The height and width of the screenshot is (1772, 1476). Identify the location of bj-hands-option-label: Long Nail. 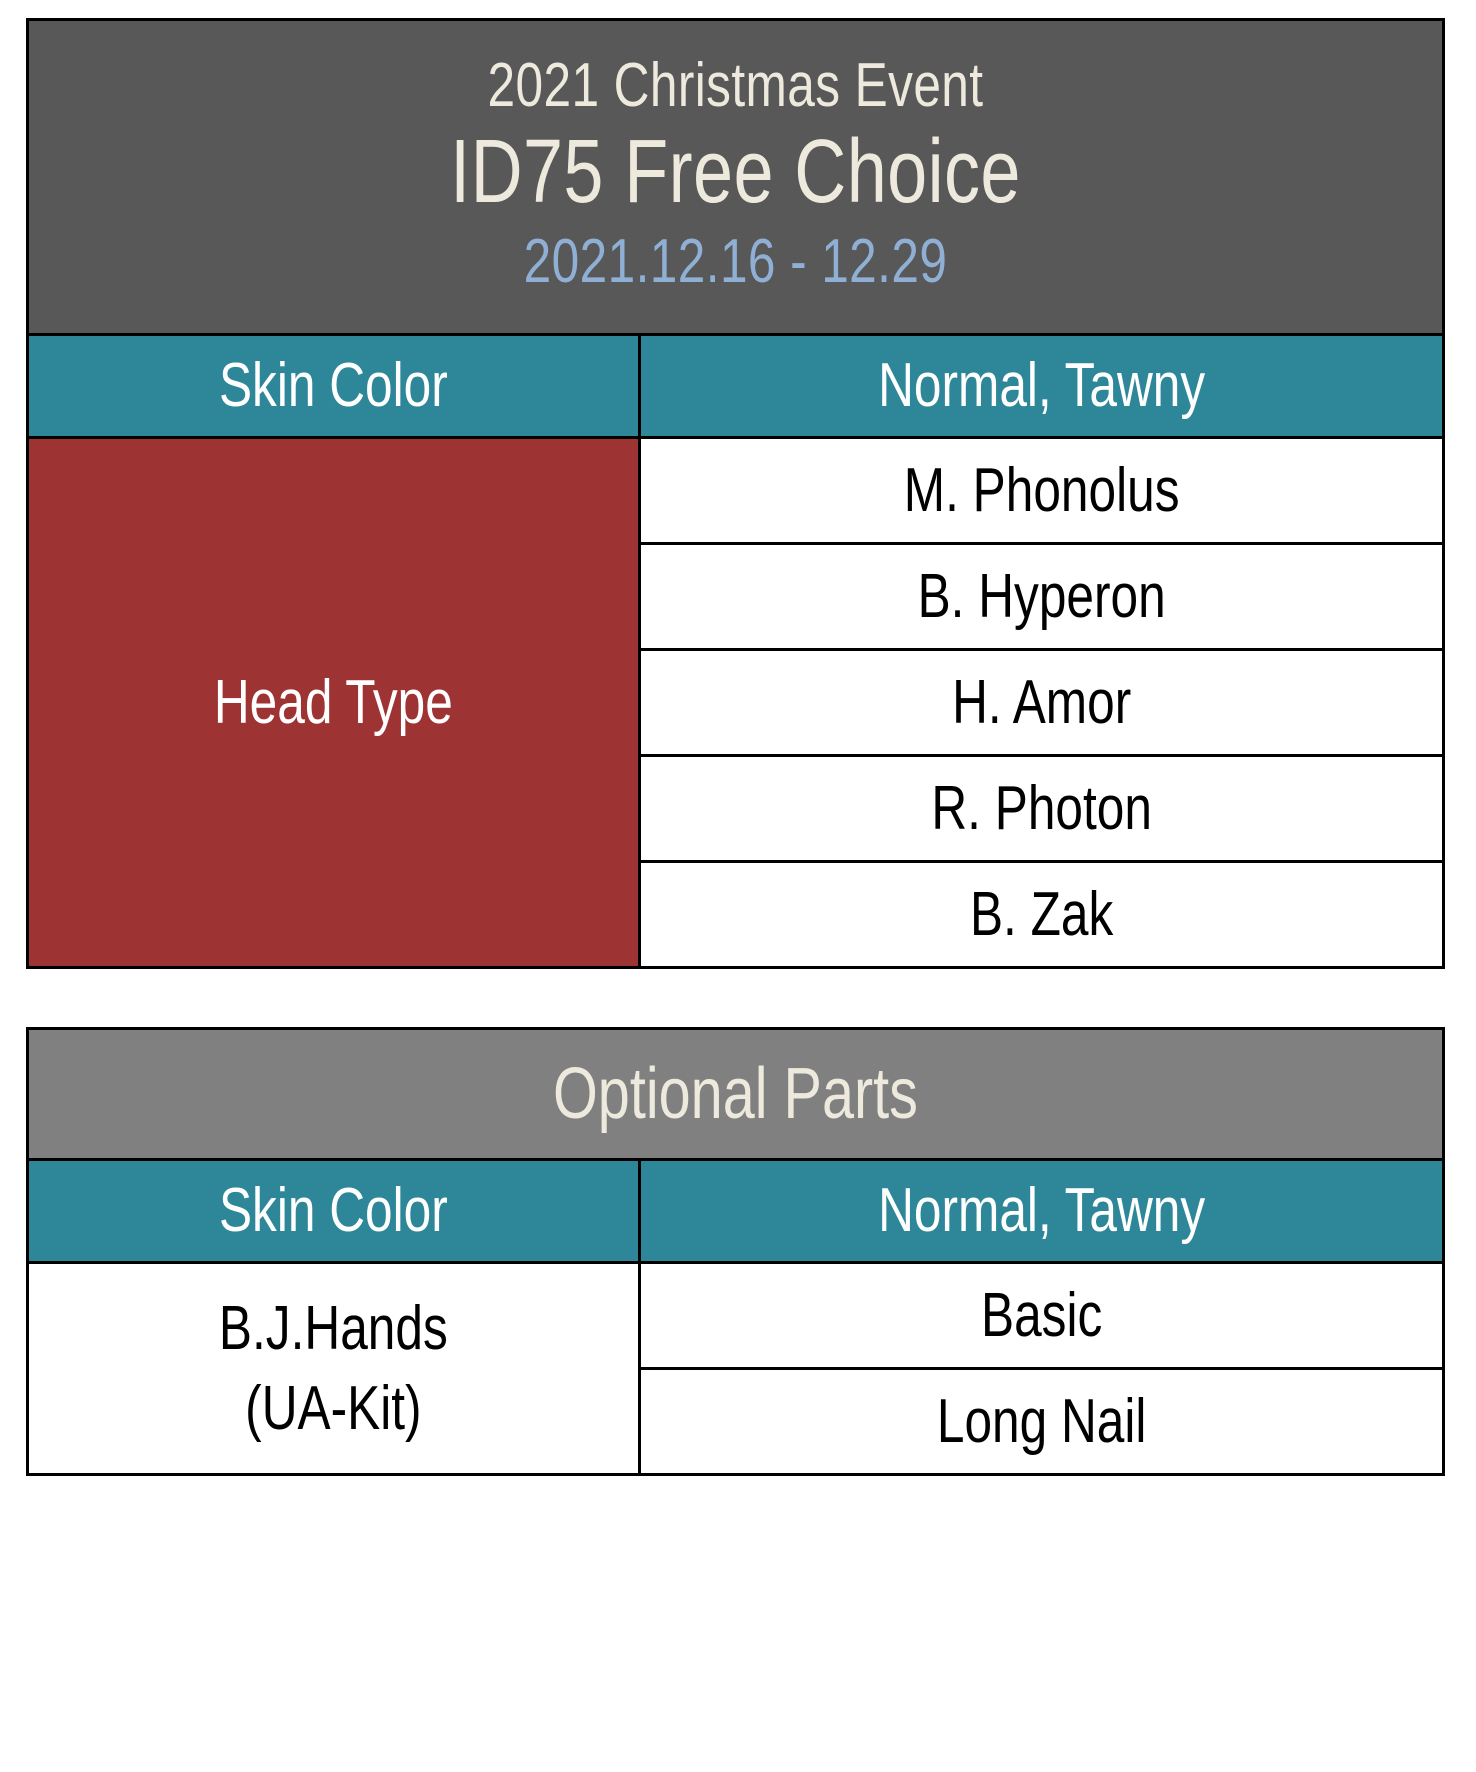
(1041, 1421).